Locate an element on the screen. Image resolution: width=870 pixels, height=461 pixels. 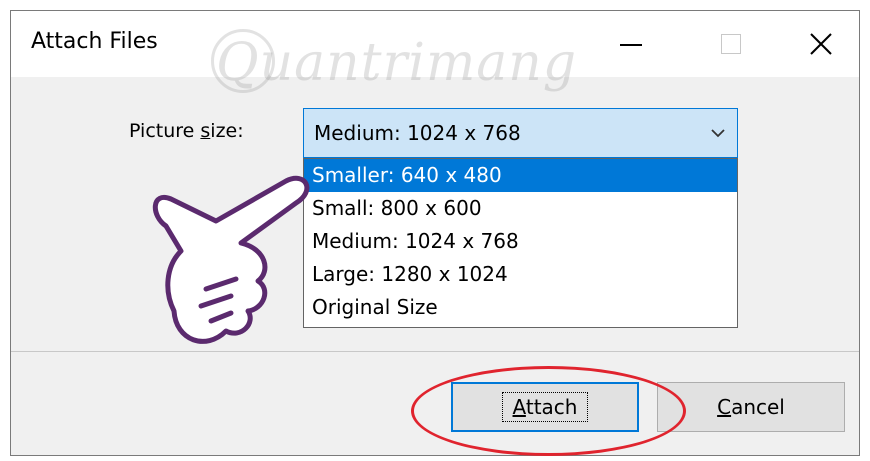
label-prefix: Picture is located at coordinates (165, 131).